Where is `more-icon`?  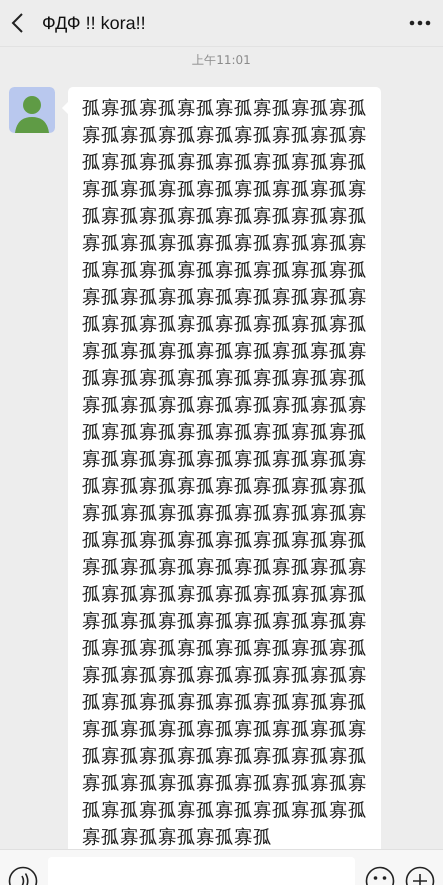
more-icon is located at coordinates (420, 23).